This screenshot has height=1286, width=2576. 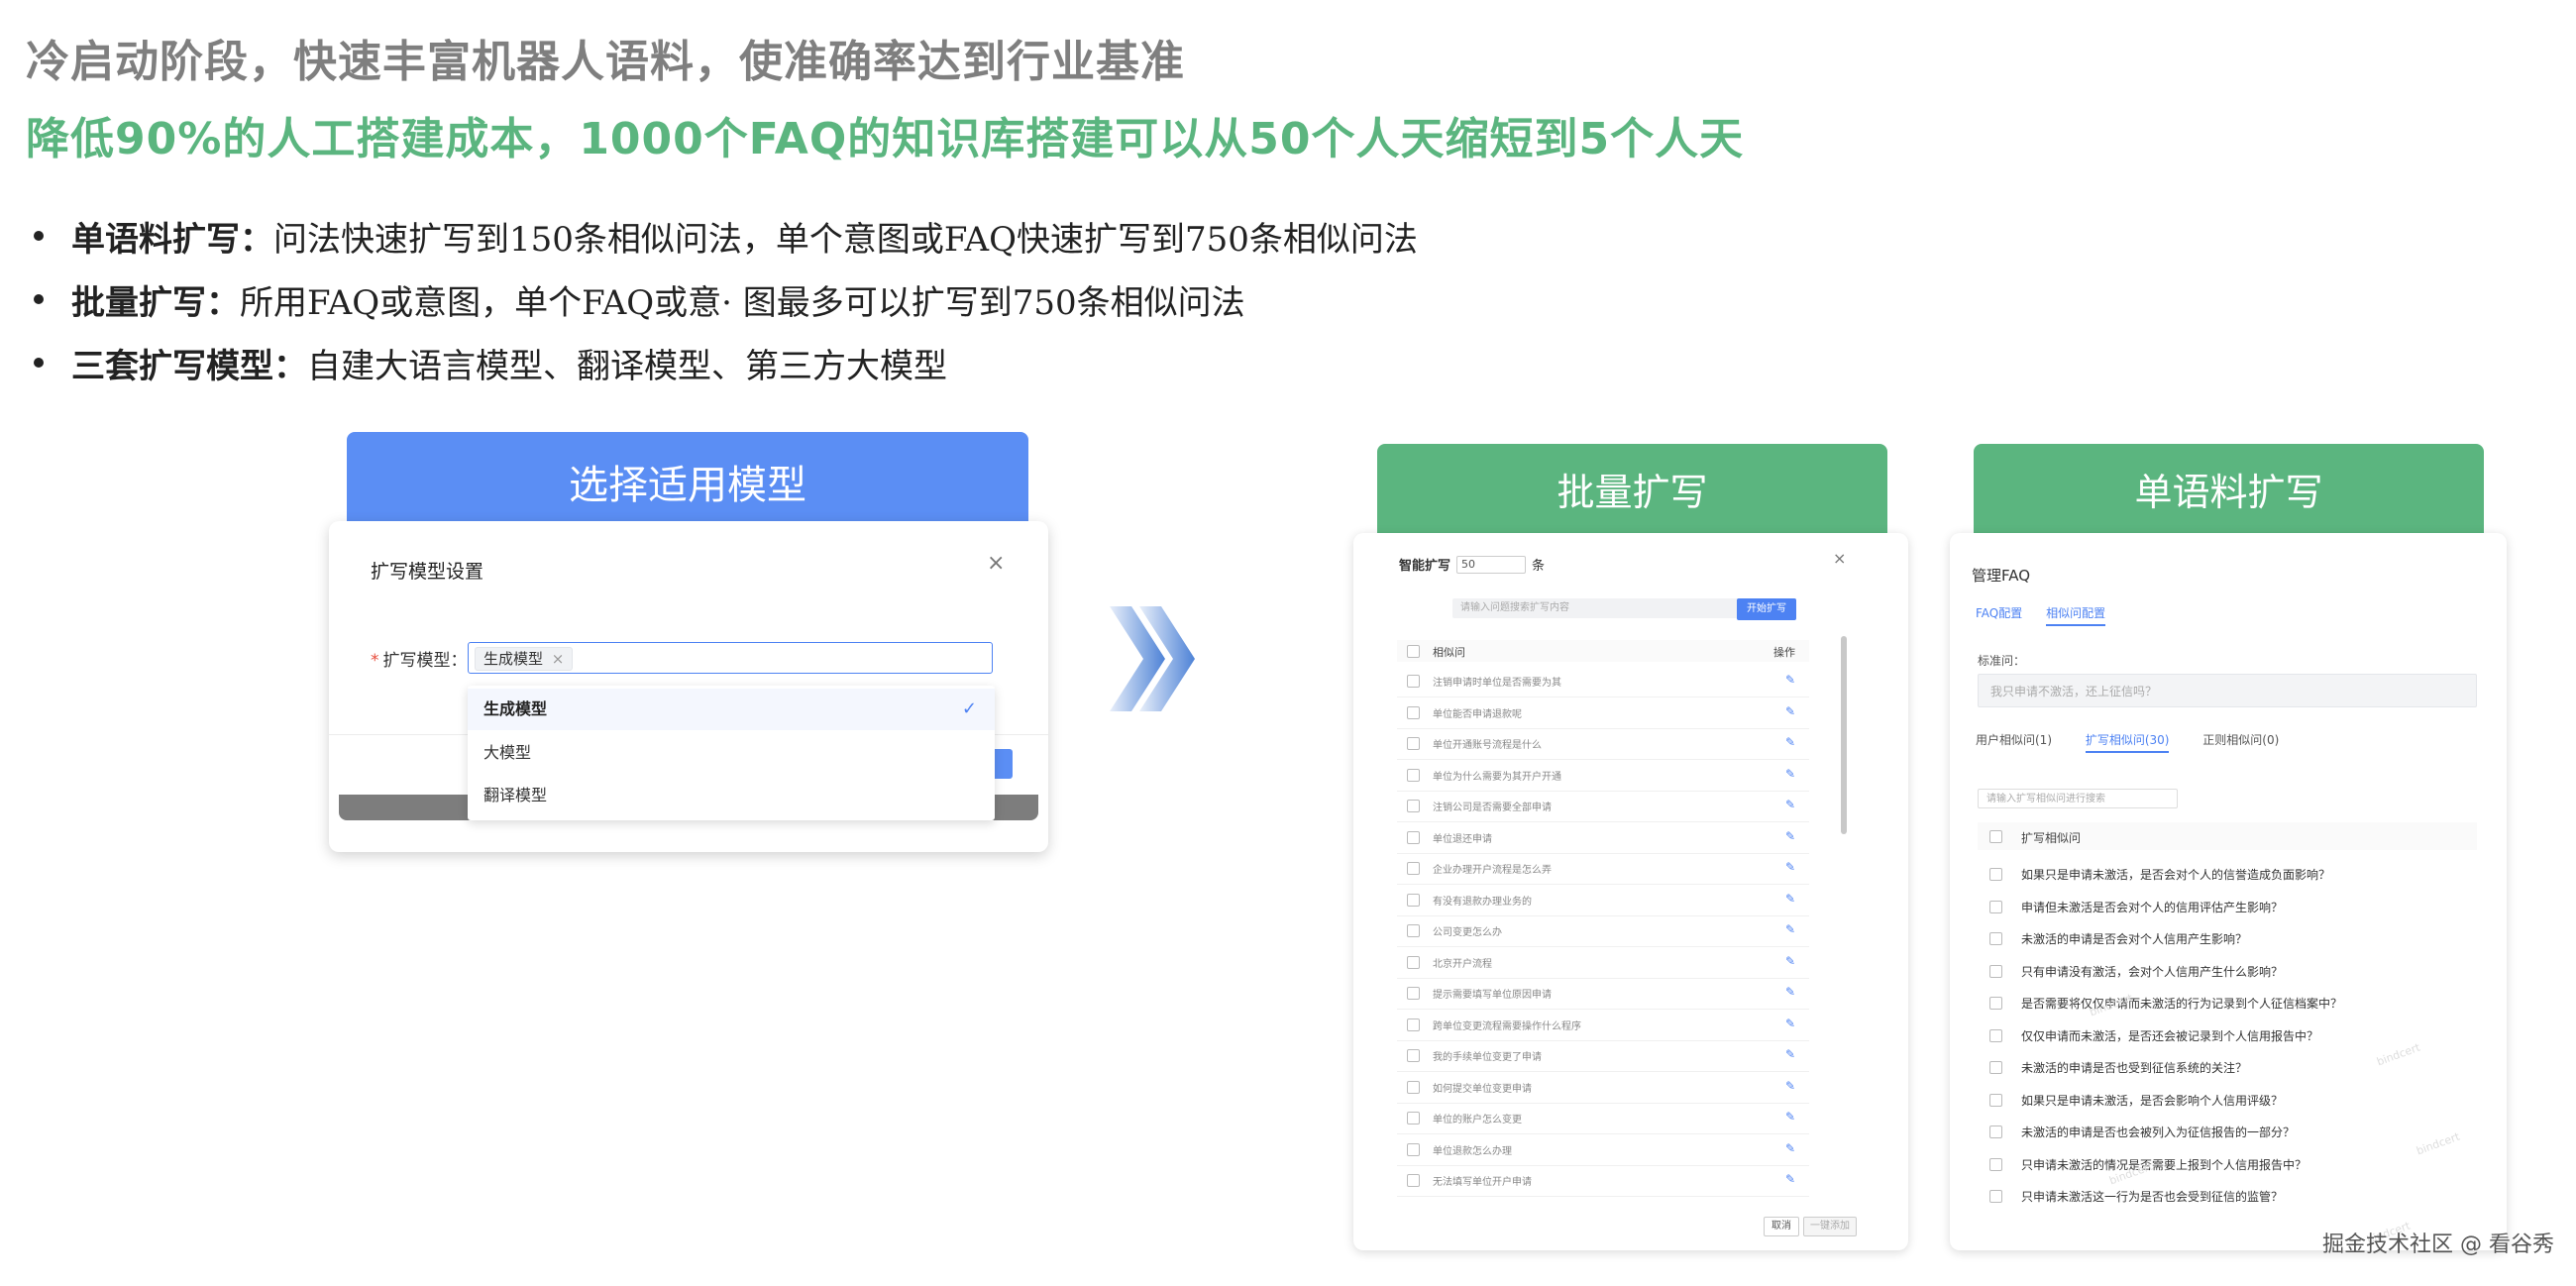 What do you see at coordinates (724, 362) in the screenshot?
I see `bullet-models: 三套扩写模型： 自建大语言模型、翻译模型、第三方大模型` at bounding box center [724, 362].